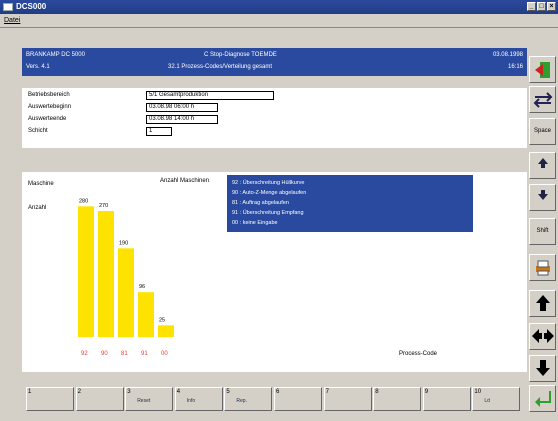  What do you see at coordinates (531, 6) in the screenshot?
I see `minimize-button: _` at bounding box center [531, 6].